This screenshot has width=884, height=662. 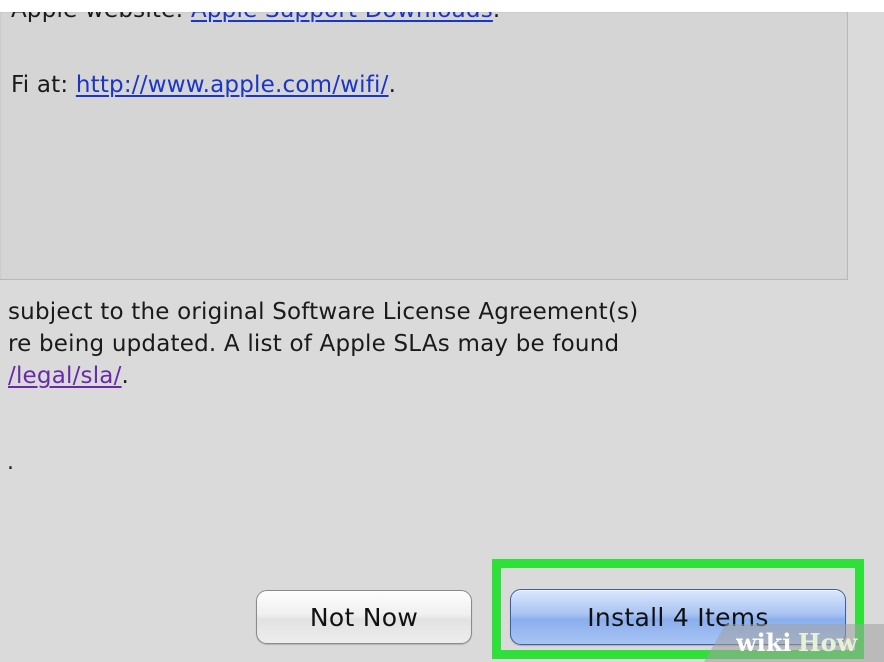 I want to click on notes-line-downloads-suffix: ., so click(x=497, y=17).